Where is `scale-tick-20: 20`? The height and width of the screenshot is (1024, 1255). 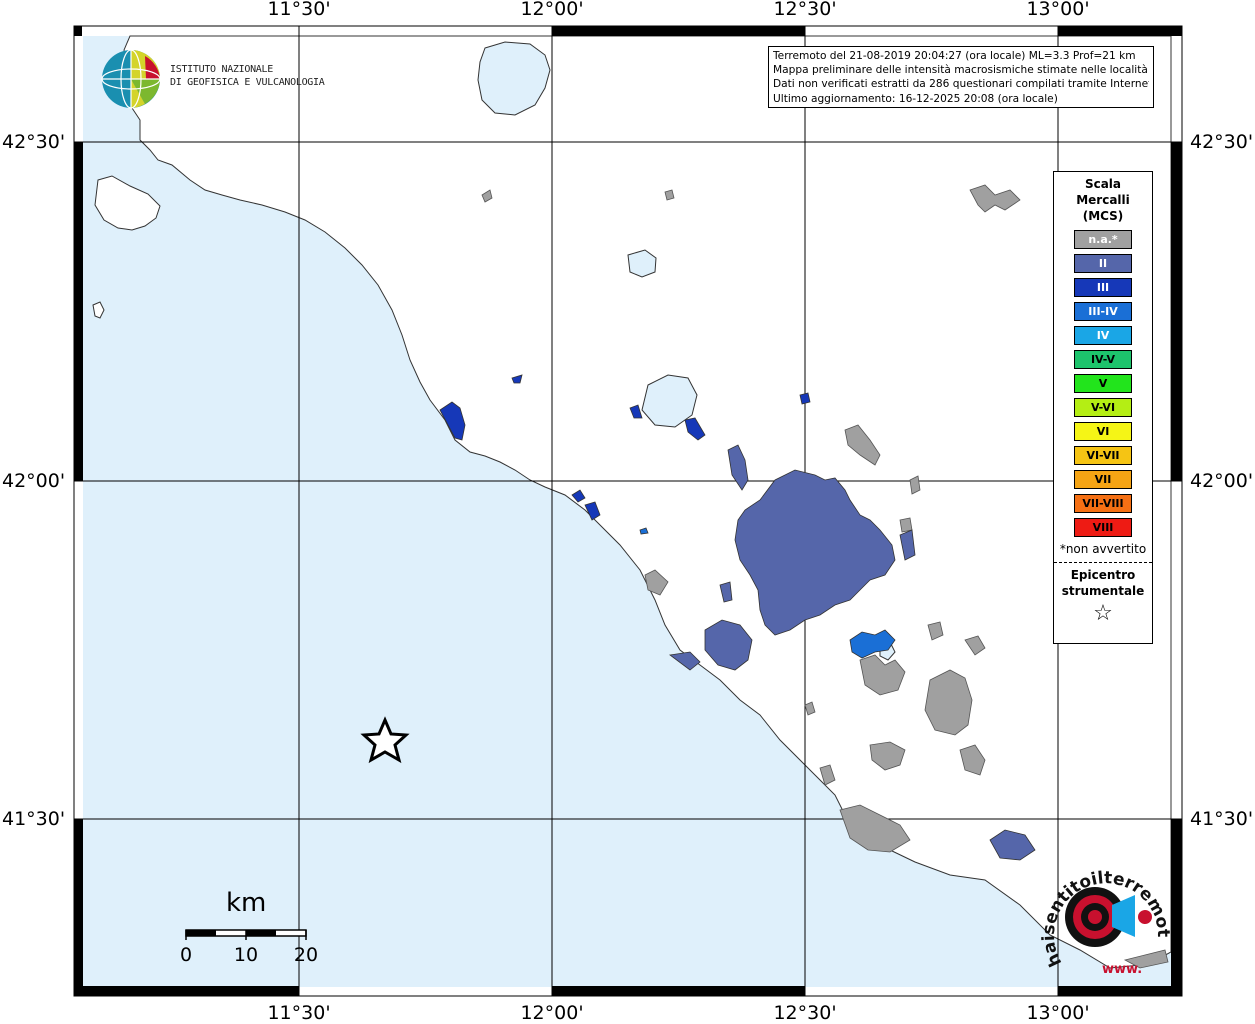
scale-tick-20: 20 is located at coordinates (306, 955).